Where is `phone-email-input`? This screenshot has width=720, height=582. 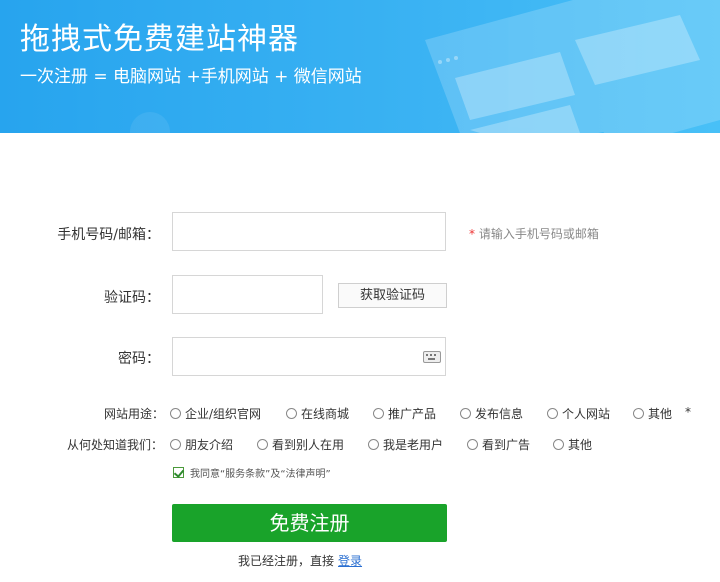
phone-email-input is located at coordinates (309, 231).